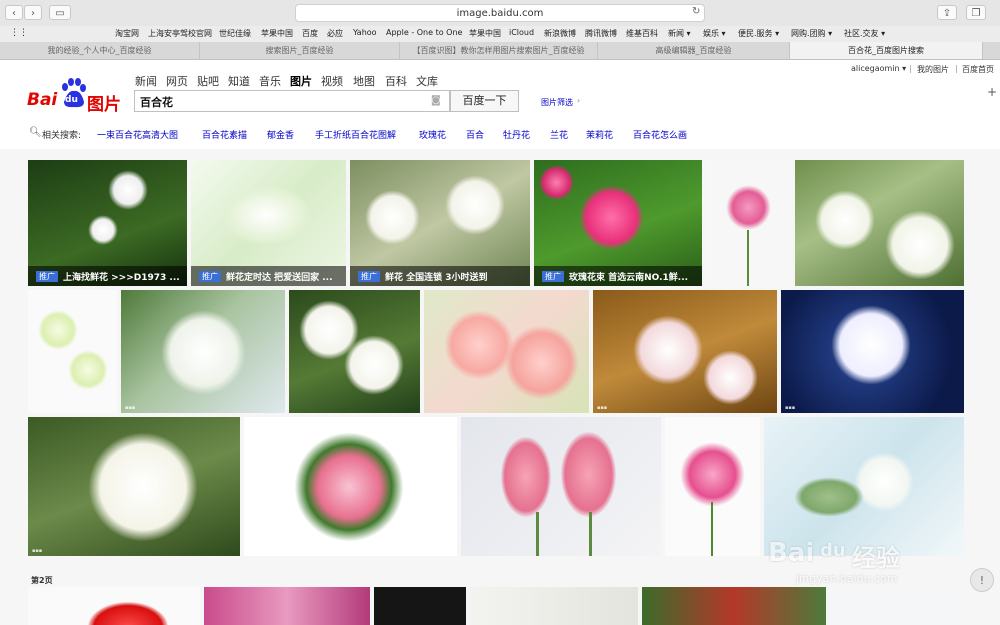 The width and height of the screenshot is (1000, 625). Describe the element at coordinates (992, 92) in the screenshot. I see `new-tab-icon: +` at that location.